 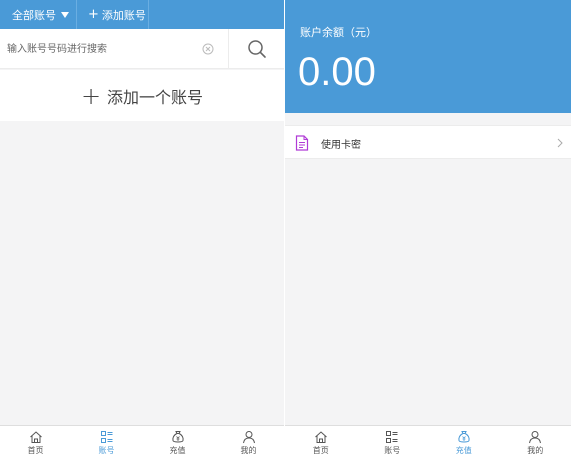 I want to click on search-divider, so click(x=228, y=49).